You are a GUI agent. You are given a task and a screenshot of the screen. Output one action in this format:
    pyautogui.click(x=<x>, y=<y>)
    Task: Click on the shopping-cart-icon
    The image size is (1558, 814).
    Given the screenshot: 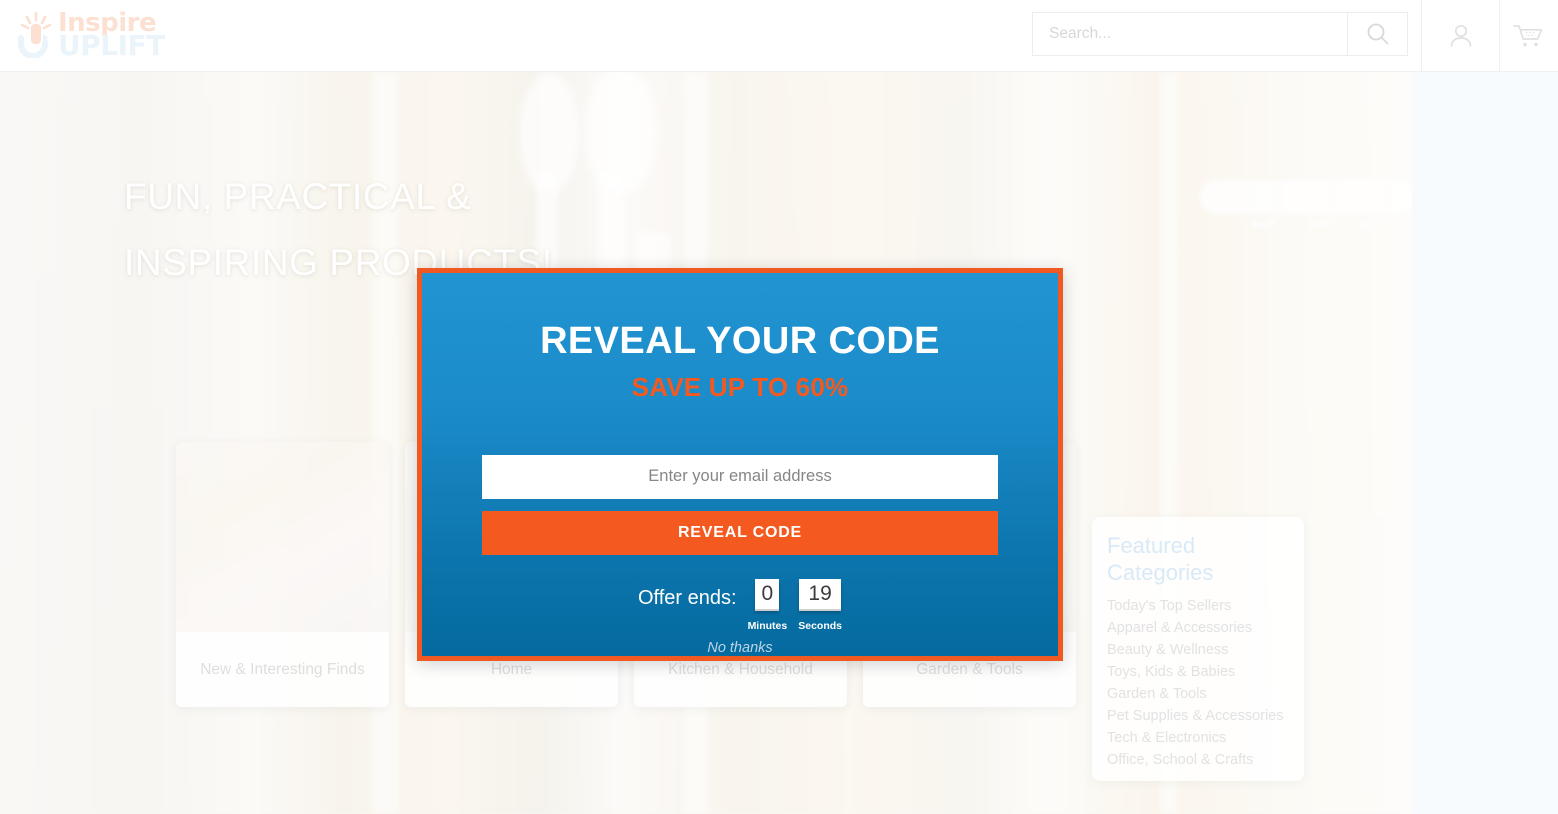 What is the action you would take?
    pyautogui.click(x=1528, y=36)
    